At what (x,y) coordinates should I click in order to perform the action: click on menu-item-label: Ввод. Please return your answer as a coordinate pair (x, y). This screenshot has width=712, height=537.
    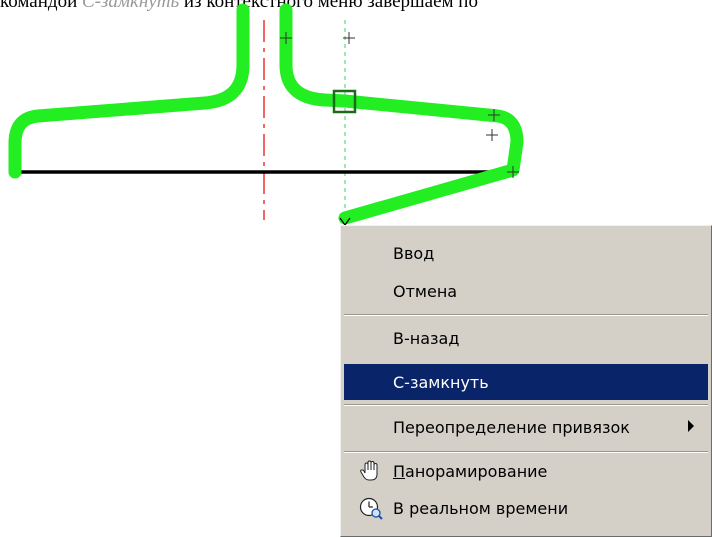
    Looking at the image, I should click on (414, 253).